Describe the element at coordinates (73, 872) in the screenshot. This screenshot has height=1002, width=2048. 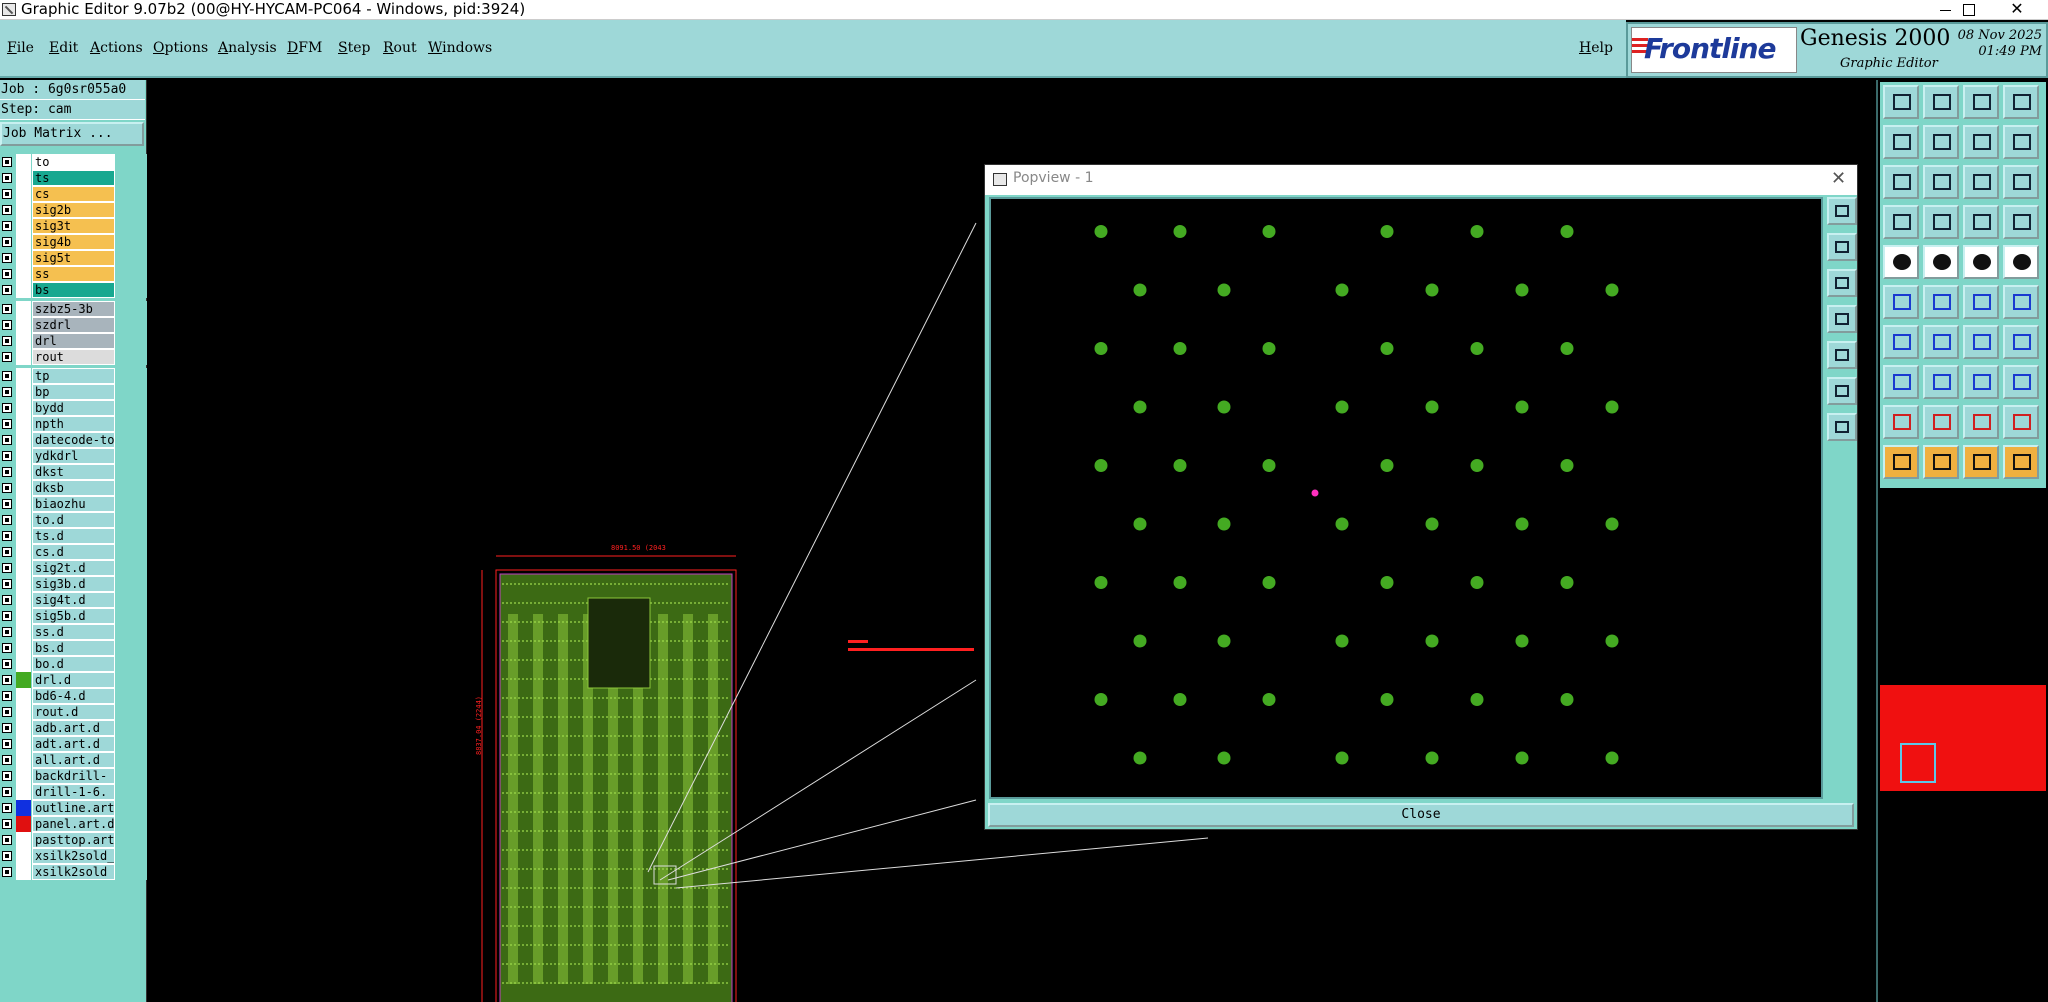
I see `layer-name: xsilk2sold` at that location.